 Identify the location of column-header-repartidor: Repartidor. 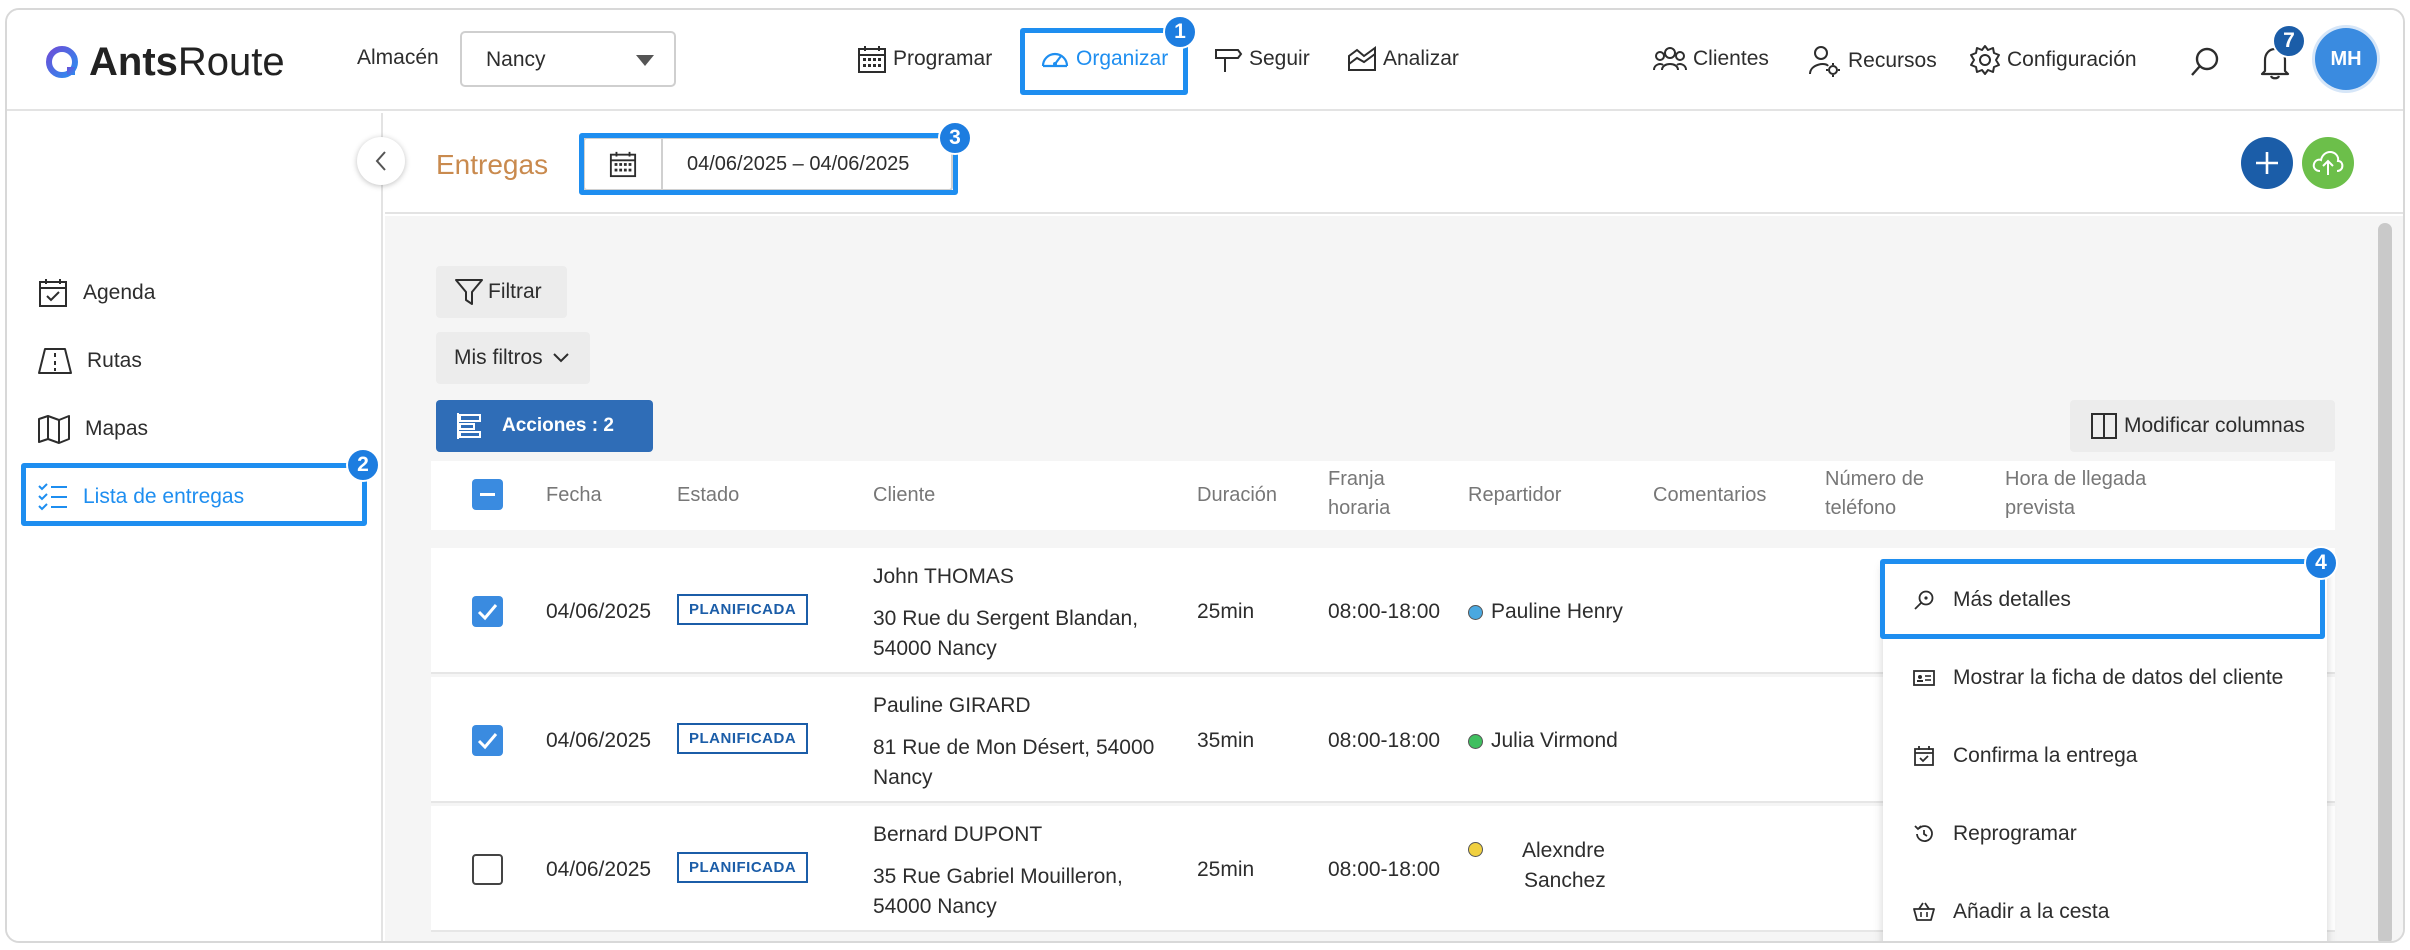
(1514, 495).